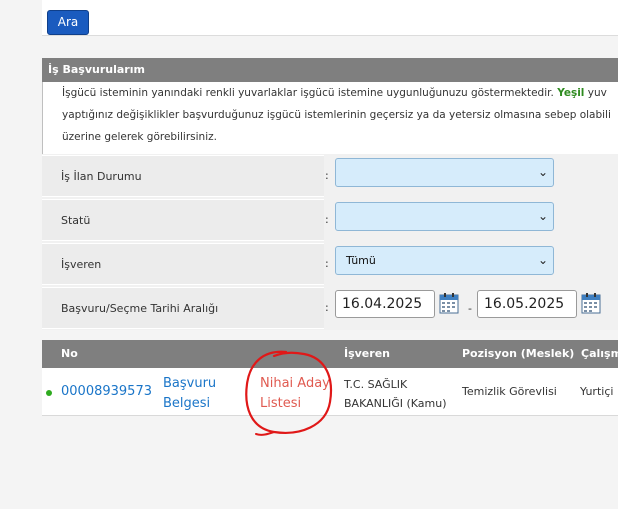  What do you see at coordinates (330, 70) in the screenshot?
I see `panel-title: İş Başvurularım` at bounding box center [330, 70].